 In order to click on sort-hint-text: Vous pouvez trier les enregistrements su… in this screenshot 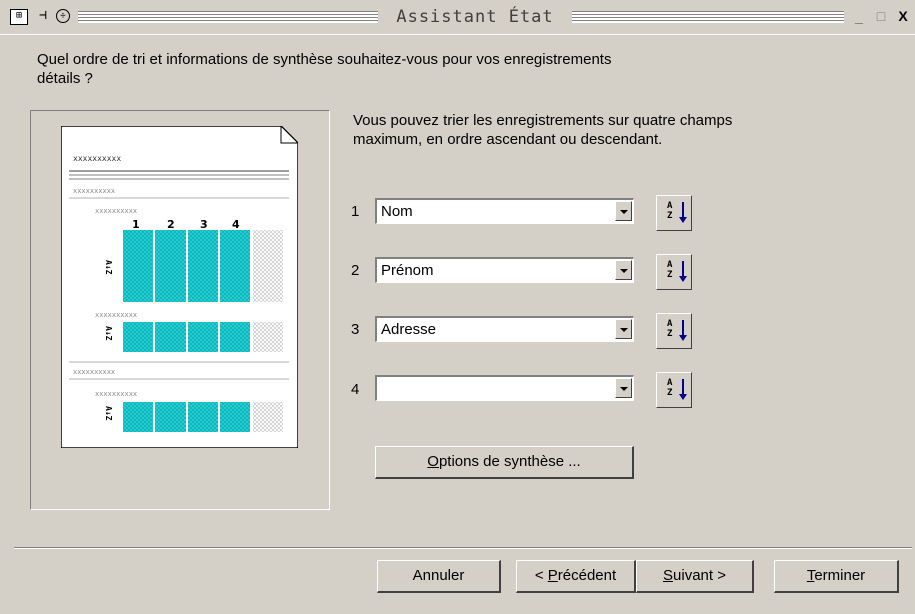, I will do `click(543, 130)`.